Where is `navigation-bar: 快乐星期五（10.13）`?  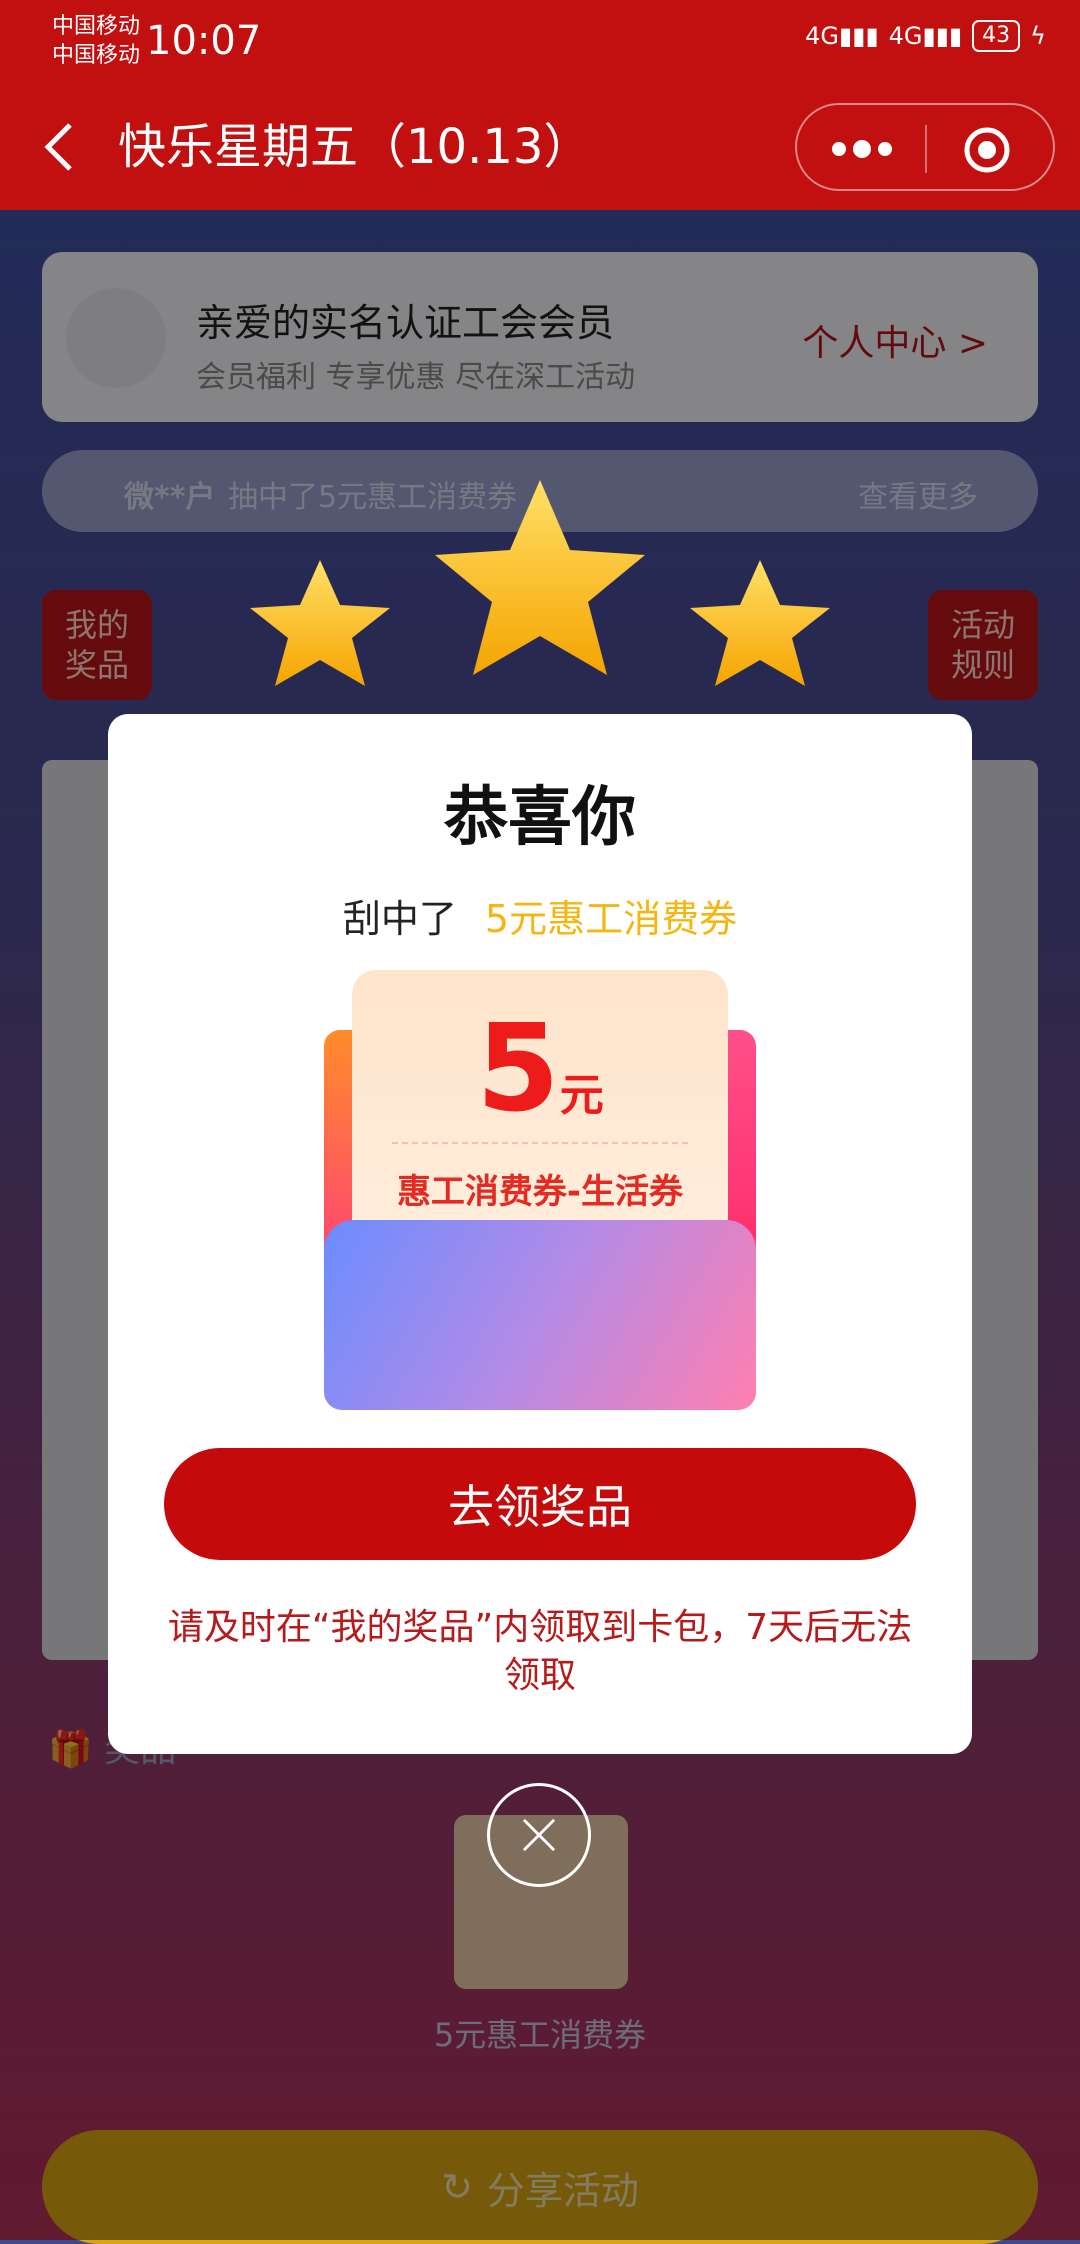 navigation-bar: 快乐星期五（10.13） is located at coordinates (540, 147).